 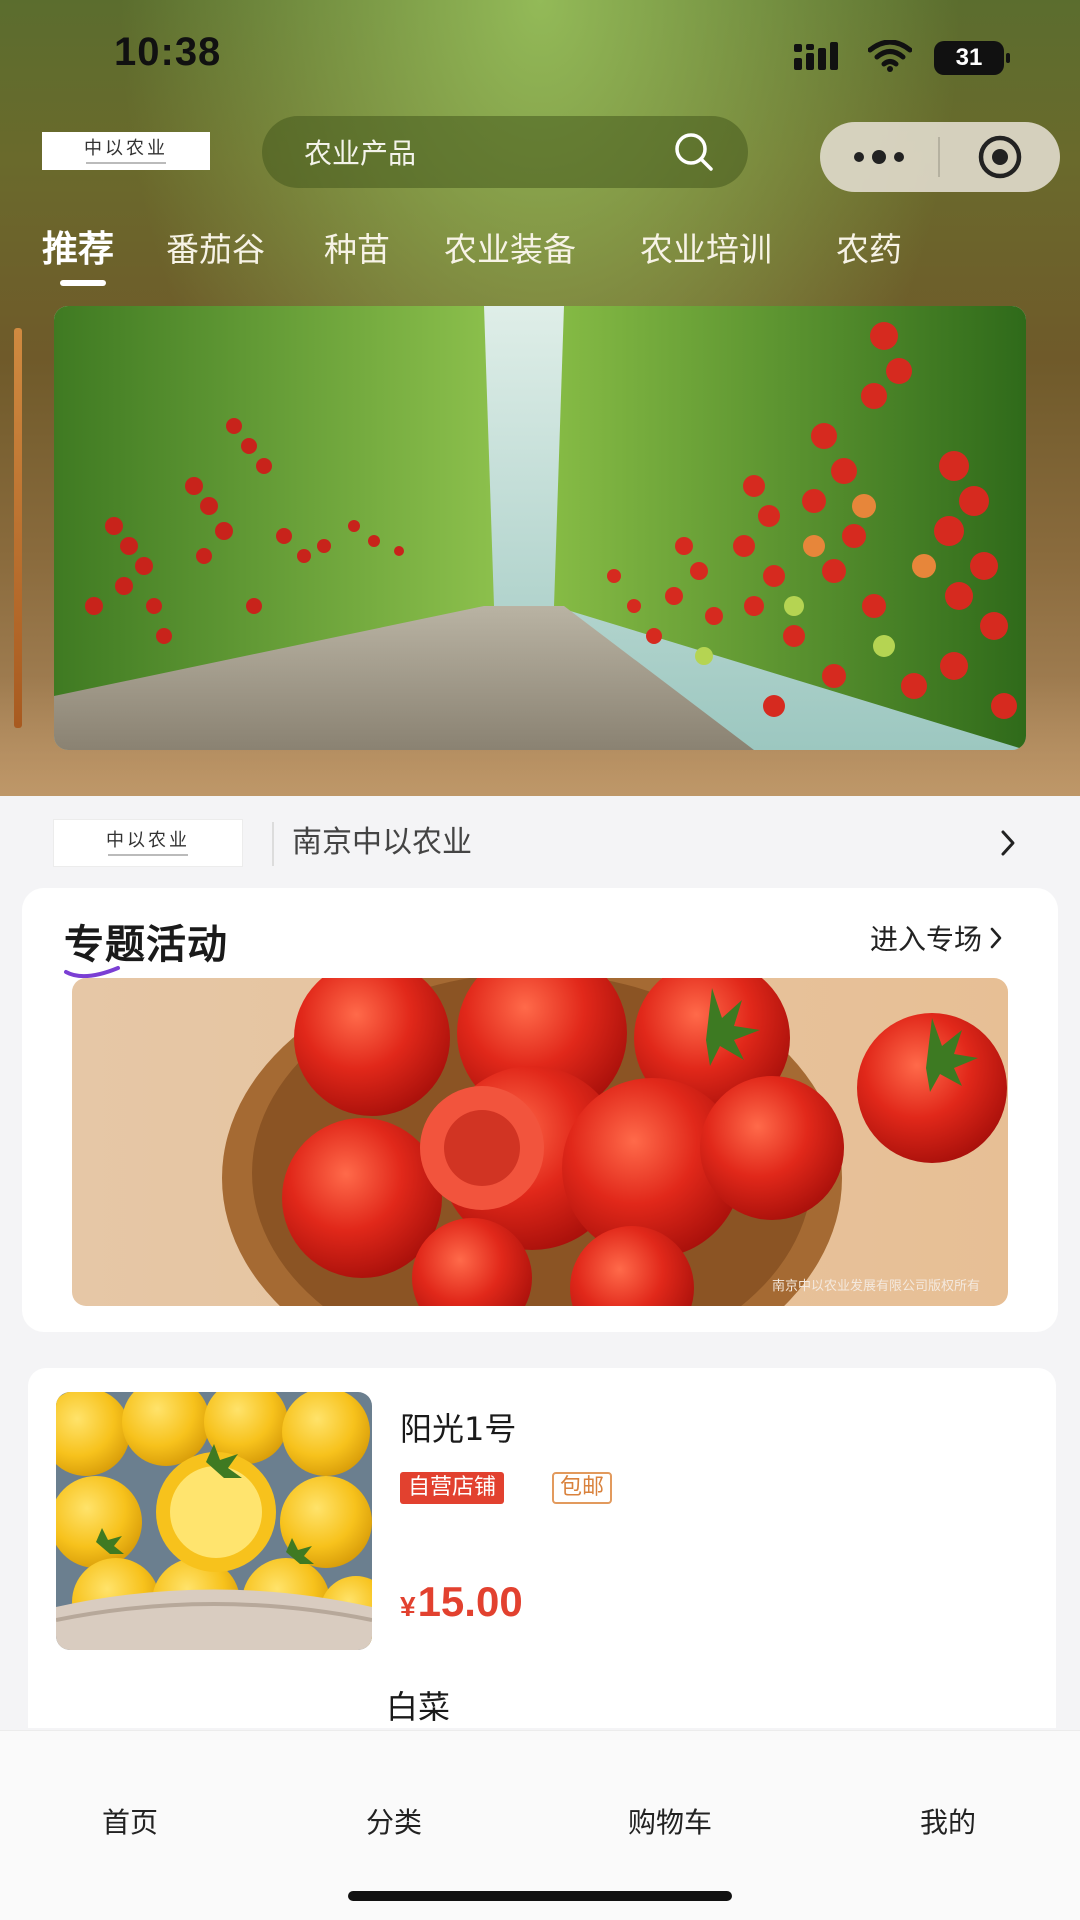 What do you see at coordinates (78, 250) in the screenshot?
I see `tab-recommend: 推荐` at bounding box center [78, 250].